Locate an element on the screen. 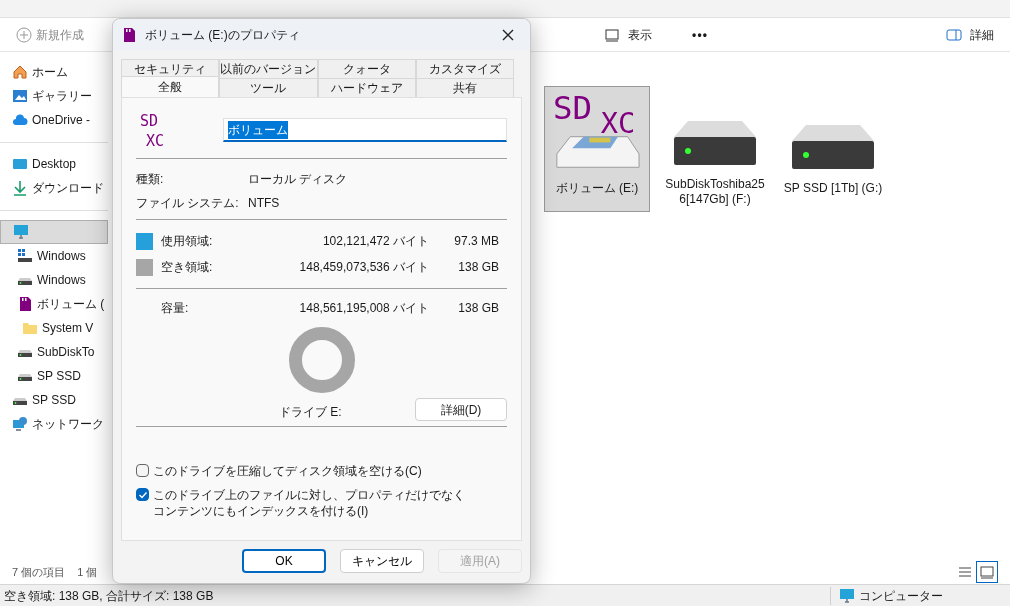  tab: 以前のバージョン is located at coordinates (268, 68).